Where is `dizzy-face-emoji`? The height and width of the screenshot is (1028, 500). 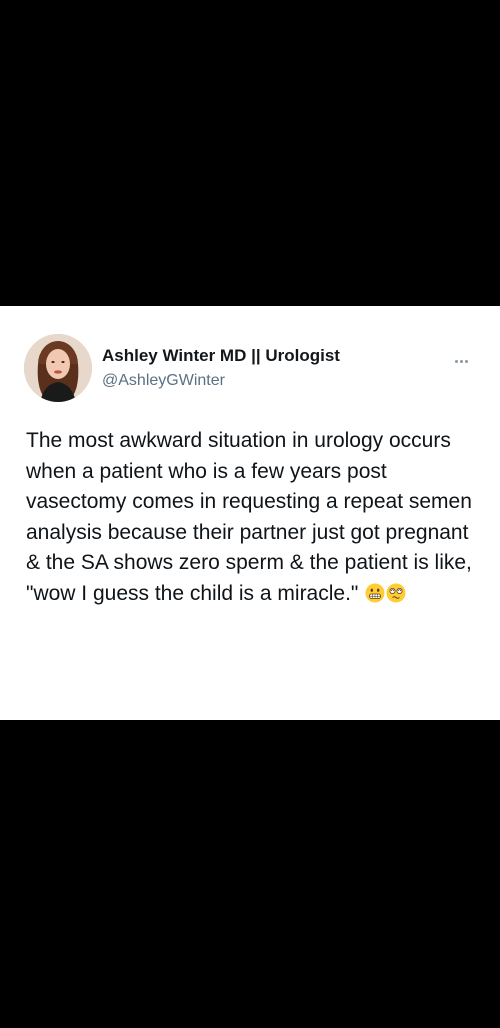 dizzy-face-emoji is located at coordinates (396, 592).